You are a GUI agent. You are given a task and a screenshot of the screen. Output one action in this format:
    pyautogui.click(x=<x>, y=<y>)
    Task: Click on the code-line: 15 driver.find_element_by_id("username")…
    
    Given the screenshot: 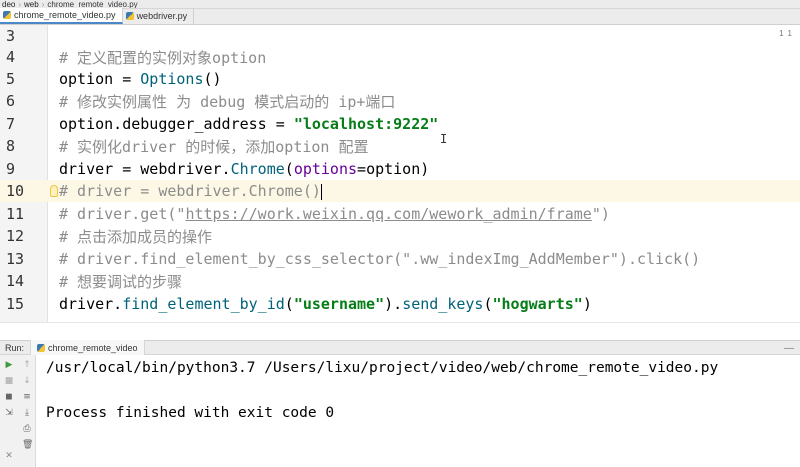 What is the action you would take?
    pyautogui.click(x=400, y=304)
    